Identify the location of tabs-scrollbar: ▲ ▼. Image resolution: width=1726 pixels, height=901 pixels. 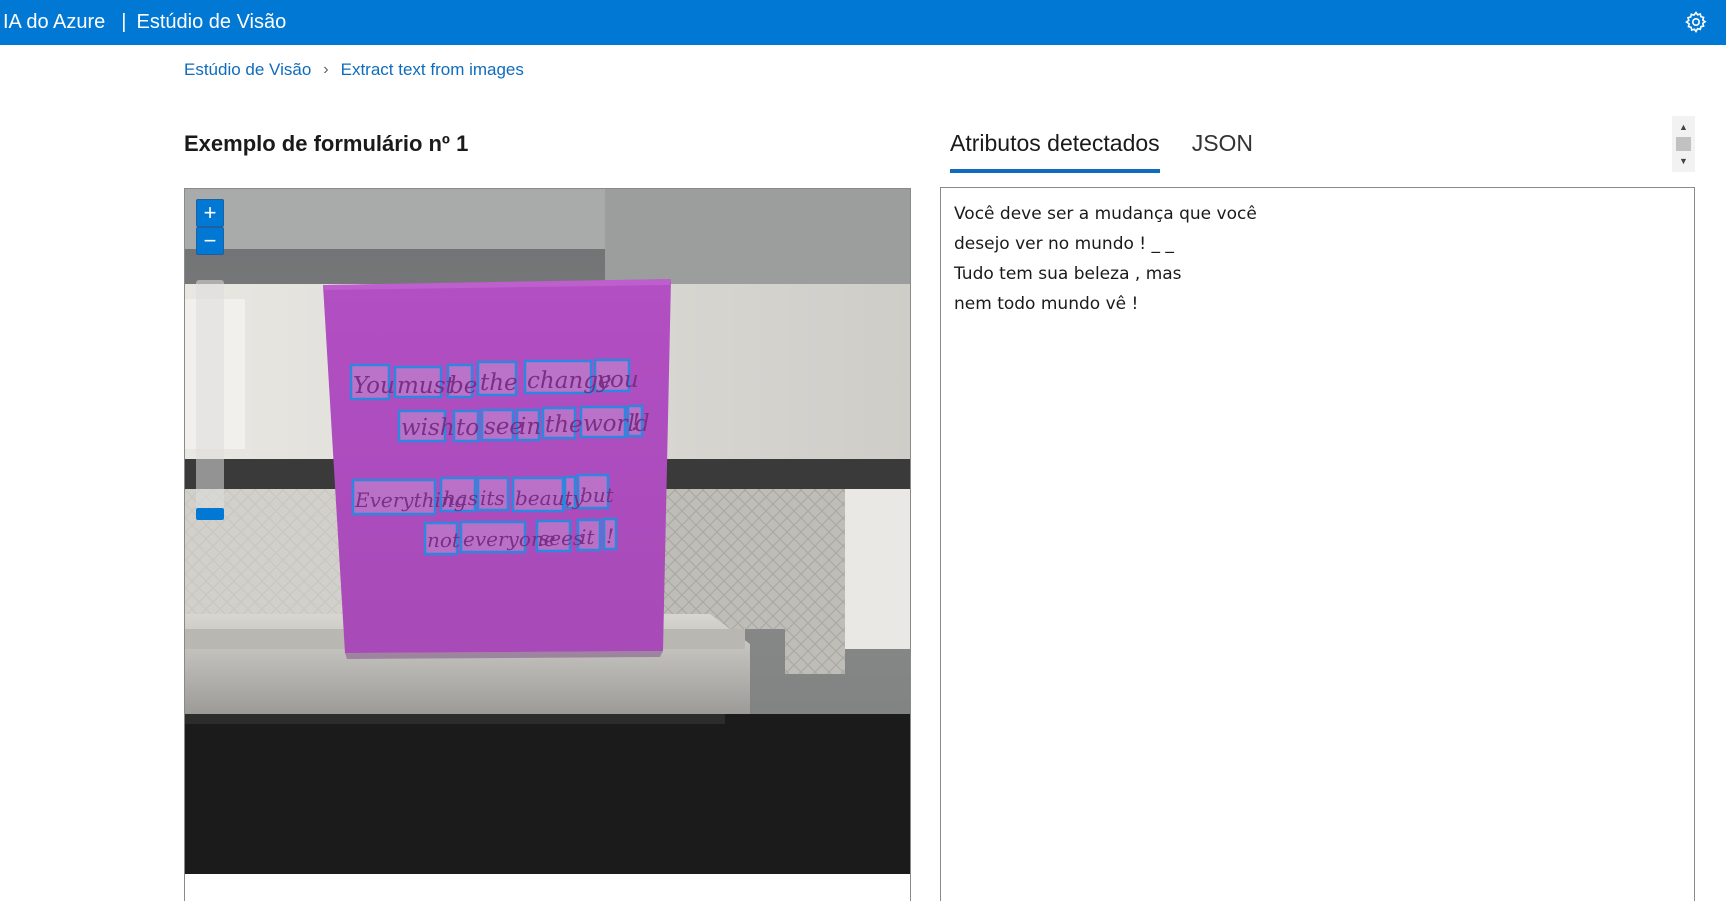
(1683, 144).